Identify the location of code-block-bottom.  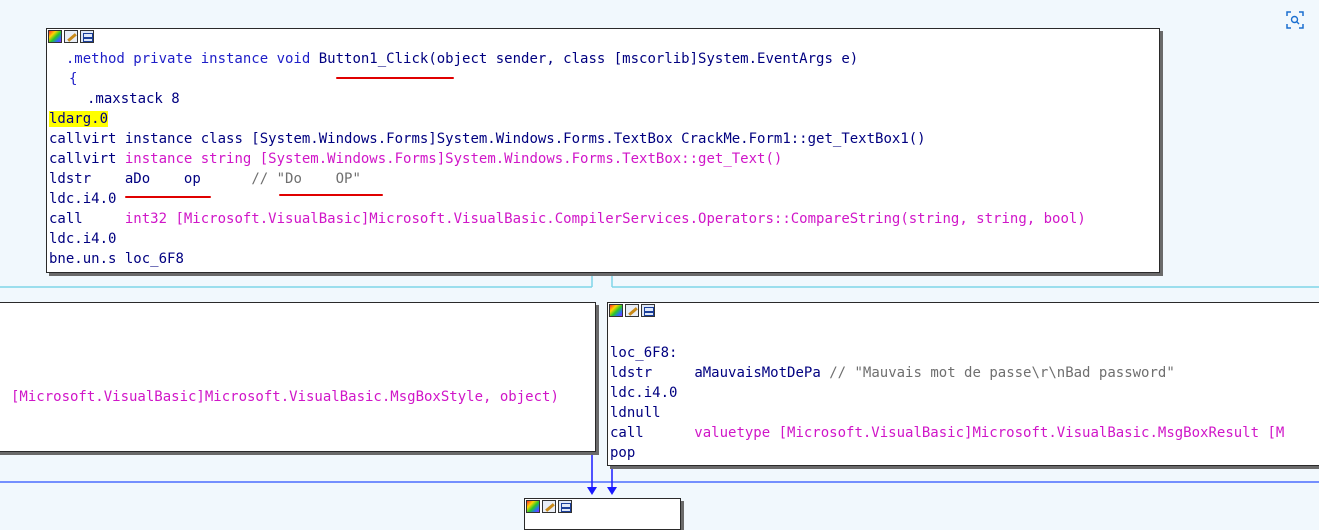
(602, 514).